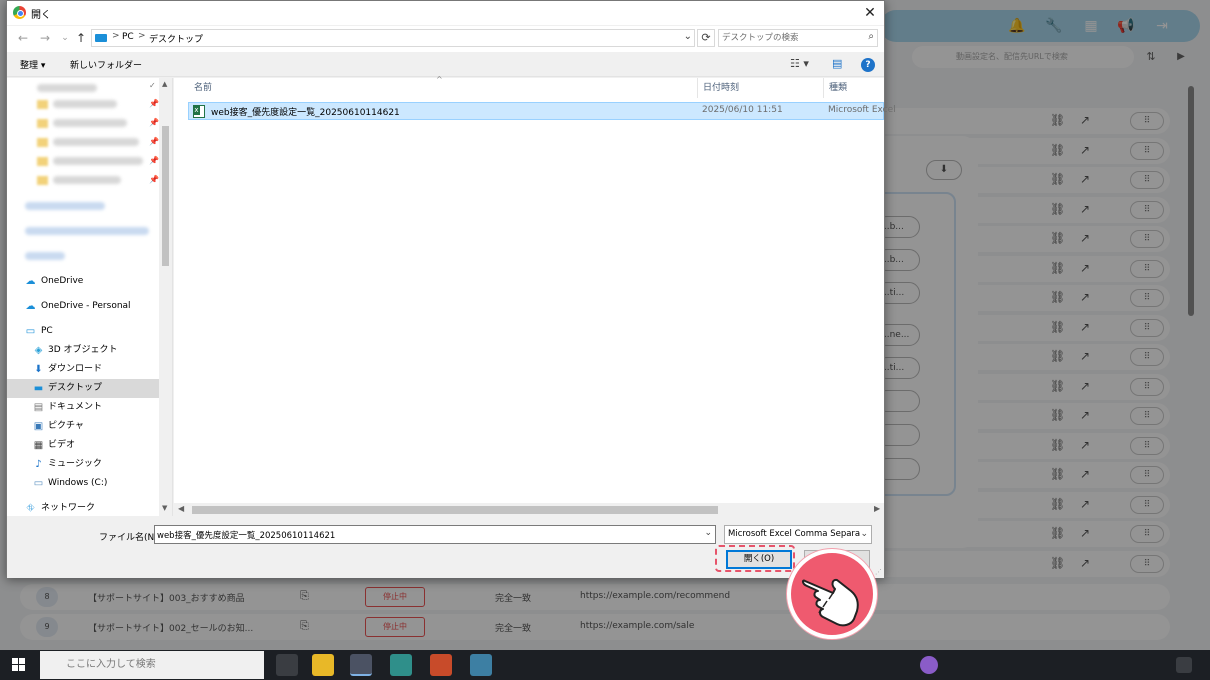 This screenshot has width=1210, height=680. What do you see at coordinates (38, 483) in the screenshot?
I see `drive-icon: ▭` at bounding box center [38, 483].